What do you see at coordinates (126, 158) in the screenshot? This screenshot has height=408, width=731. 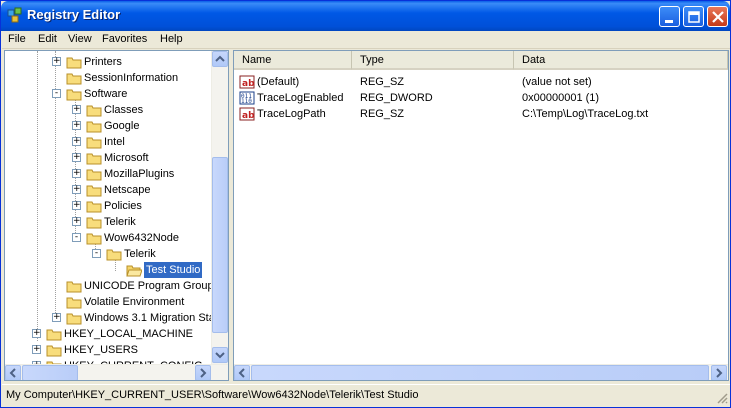 I see `tree-item-label: Microsoft` at bounding box center [126, 158].